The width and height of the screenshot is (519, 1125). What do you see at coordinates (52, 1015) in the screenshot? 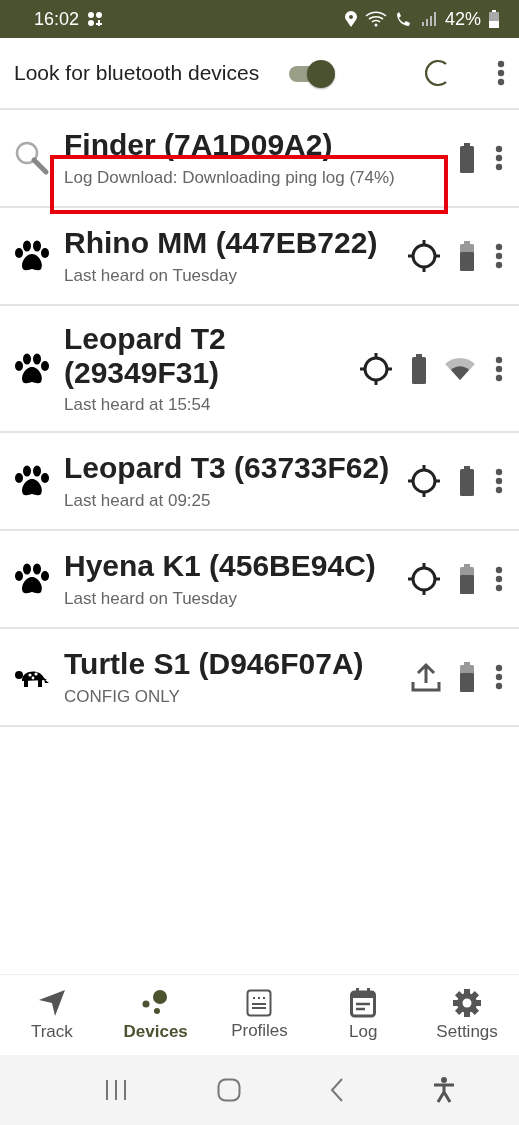
I see `nav-tab: Track` at bounding box center [52, 1015].